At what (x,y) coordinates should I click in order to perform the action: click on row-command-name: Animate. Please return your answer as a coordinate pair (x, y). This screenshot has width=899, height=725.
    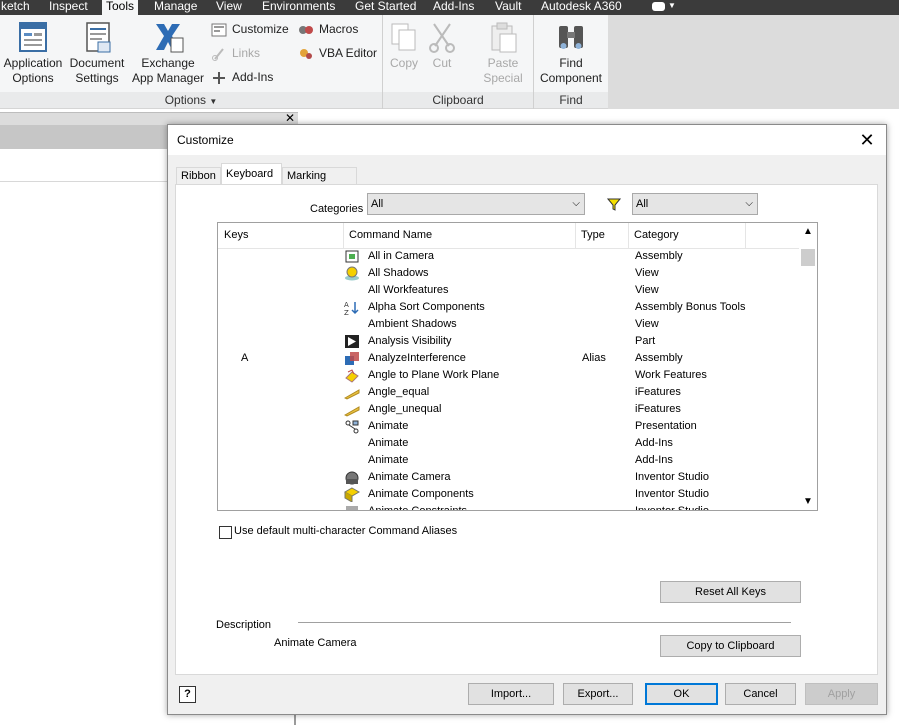
    Looking at the image, I should click on (388, 426).